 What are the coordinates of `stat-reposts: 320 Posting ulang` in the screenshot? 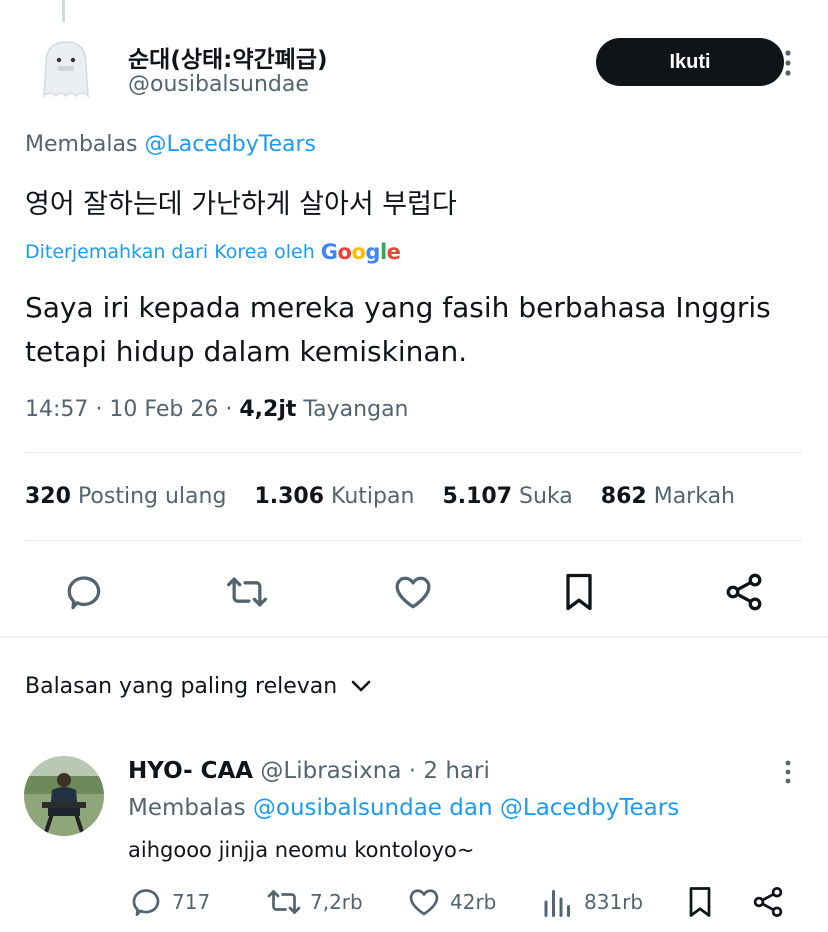 It's located at (125, 496).